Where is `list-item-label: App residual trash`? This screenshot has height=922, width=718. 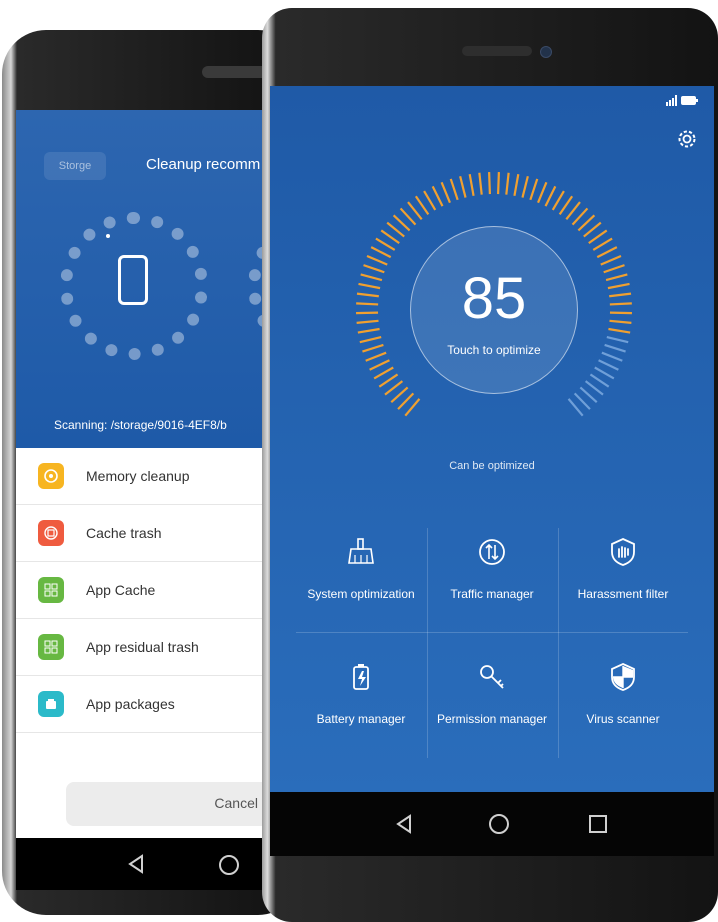
list-item-label: App residual trash is located at coordinates (142, 647).